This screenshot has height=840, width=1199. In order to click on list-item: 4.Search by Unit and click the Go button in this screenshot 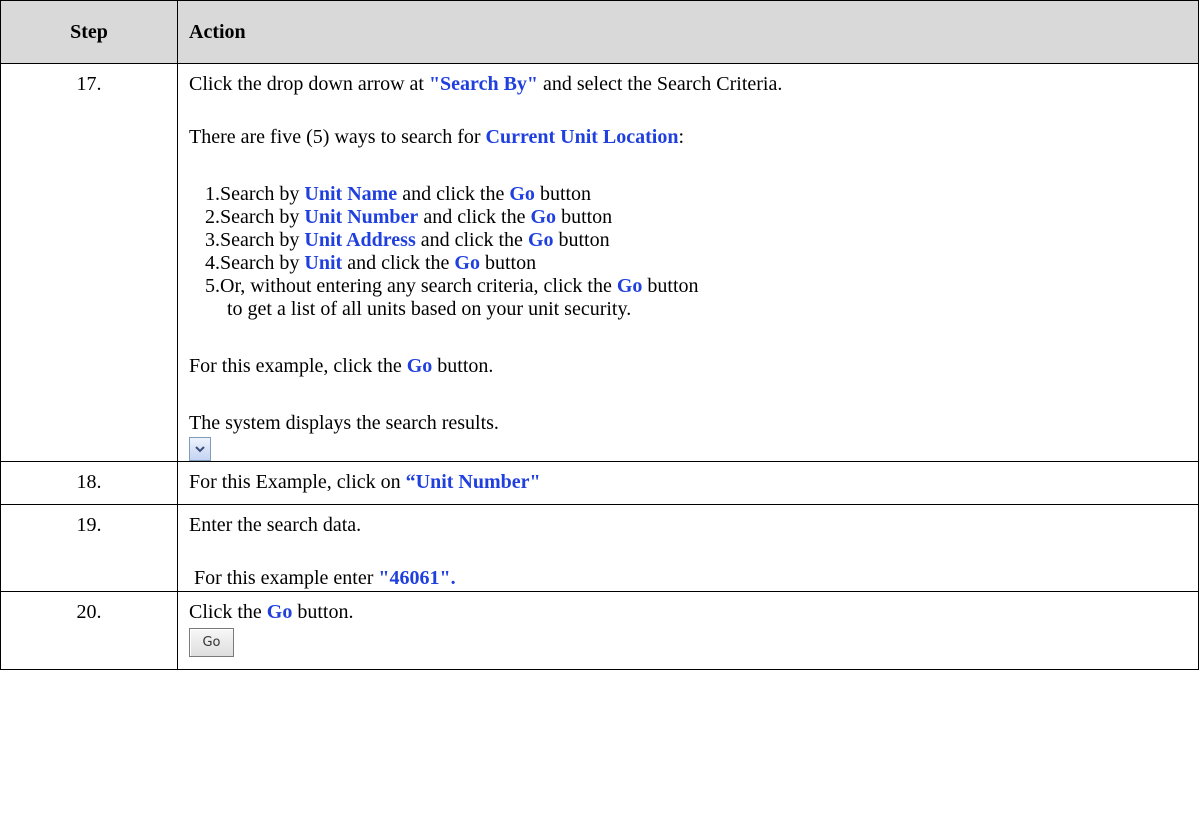, I will do `click(371, 263)`.